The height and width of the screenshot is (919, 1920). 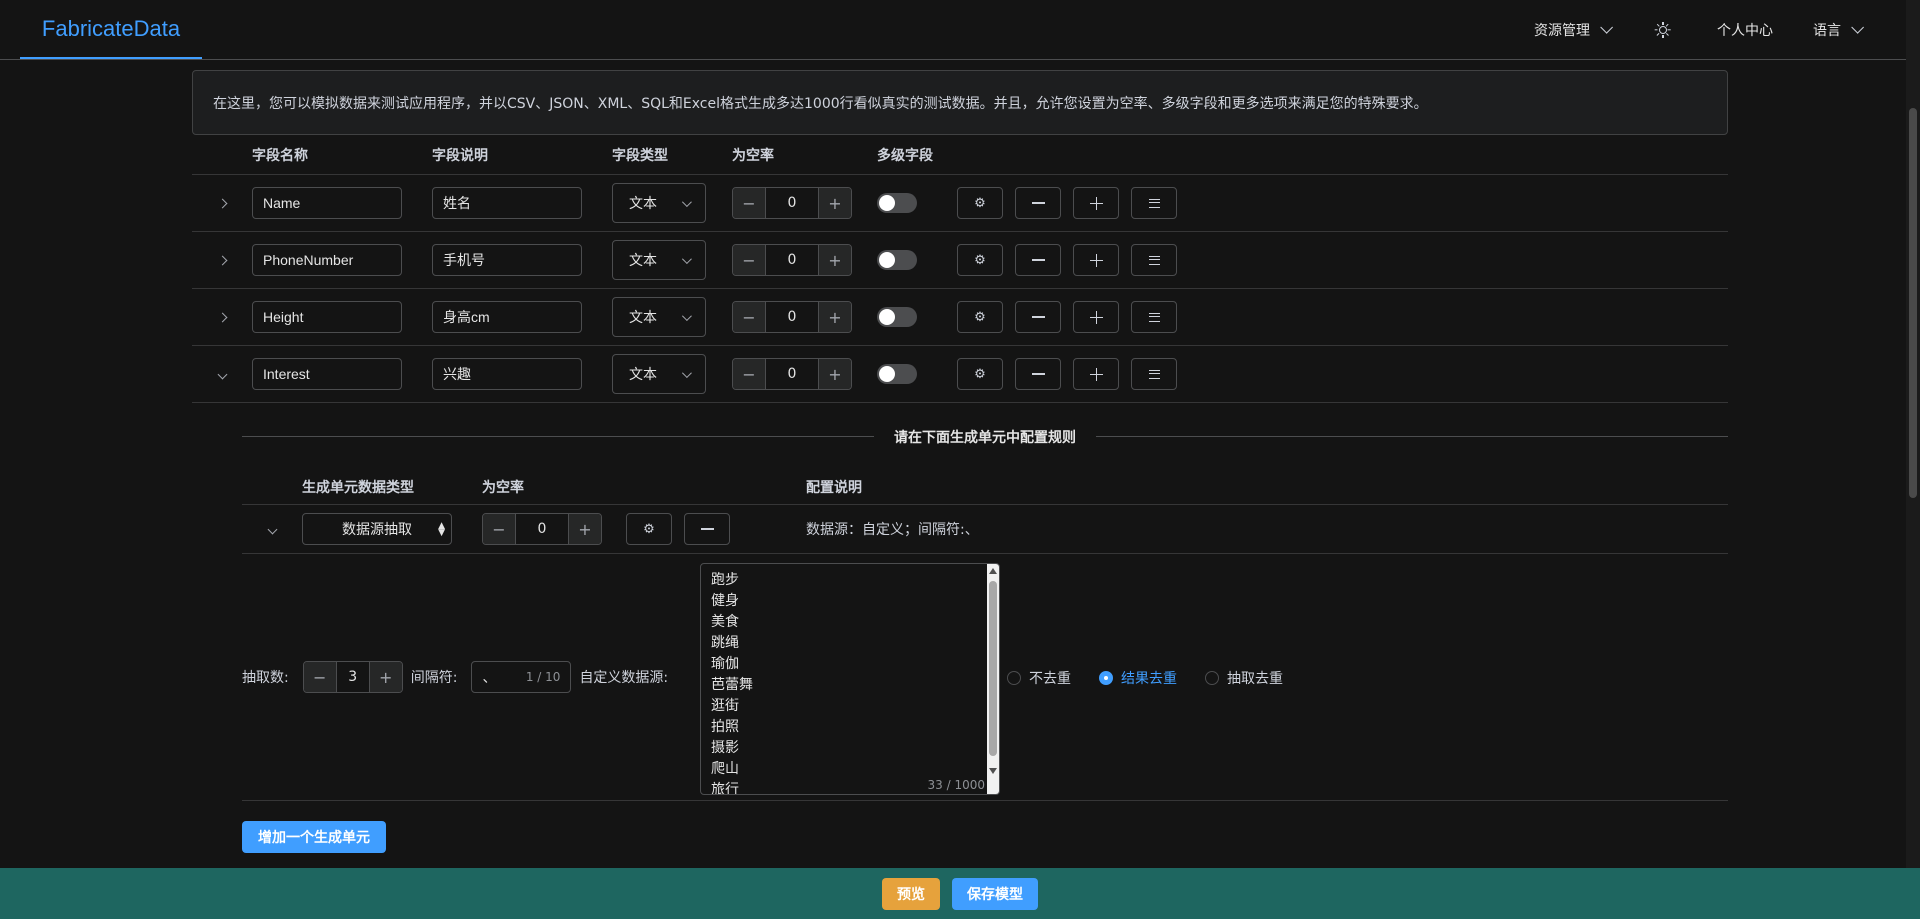 I want to click on dedupe-radio: 不去重, so click(x=1039, y=678).